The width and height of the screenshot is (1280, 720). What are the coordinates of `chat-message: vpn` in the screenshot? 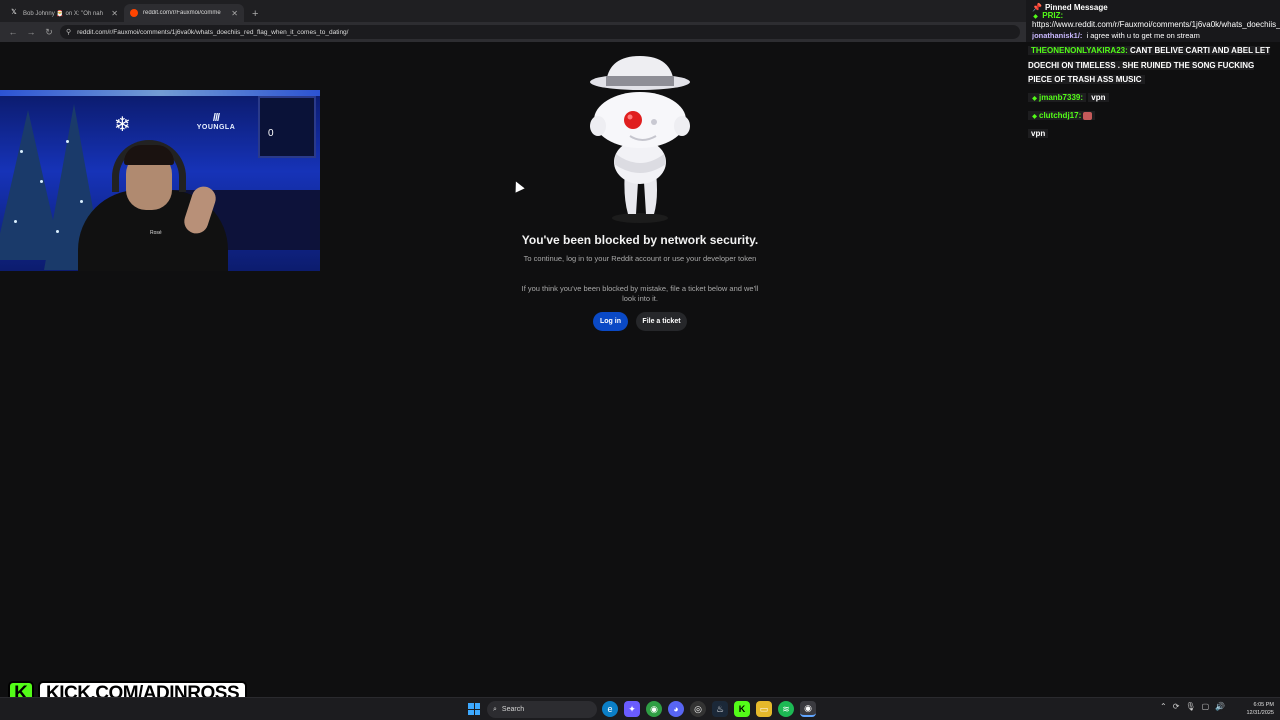 It's located at (1038, 134).